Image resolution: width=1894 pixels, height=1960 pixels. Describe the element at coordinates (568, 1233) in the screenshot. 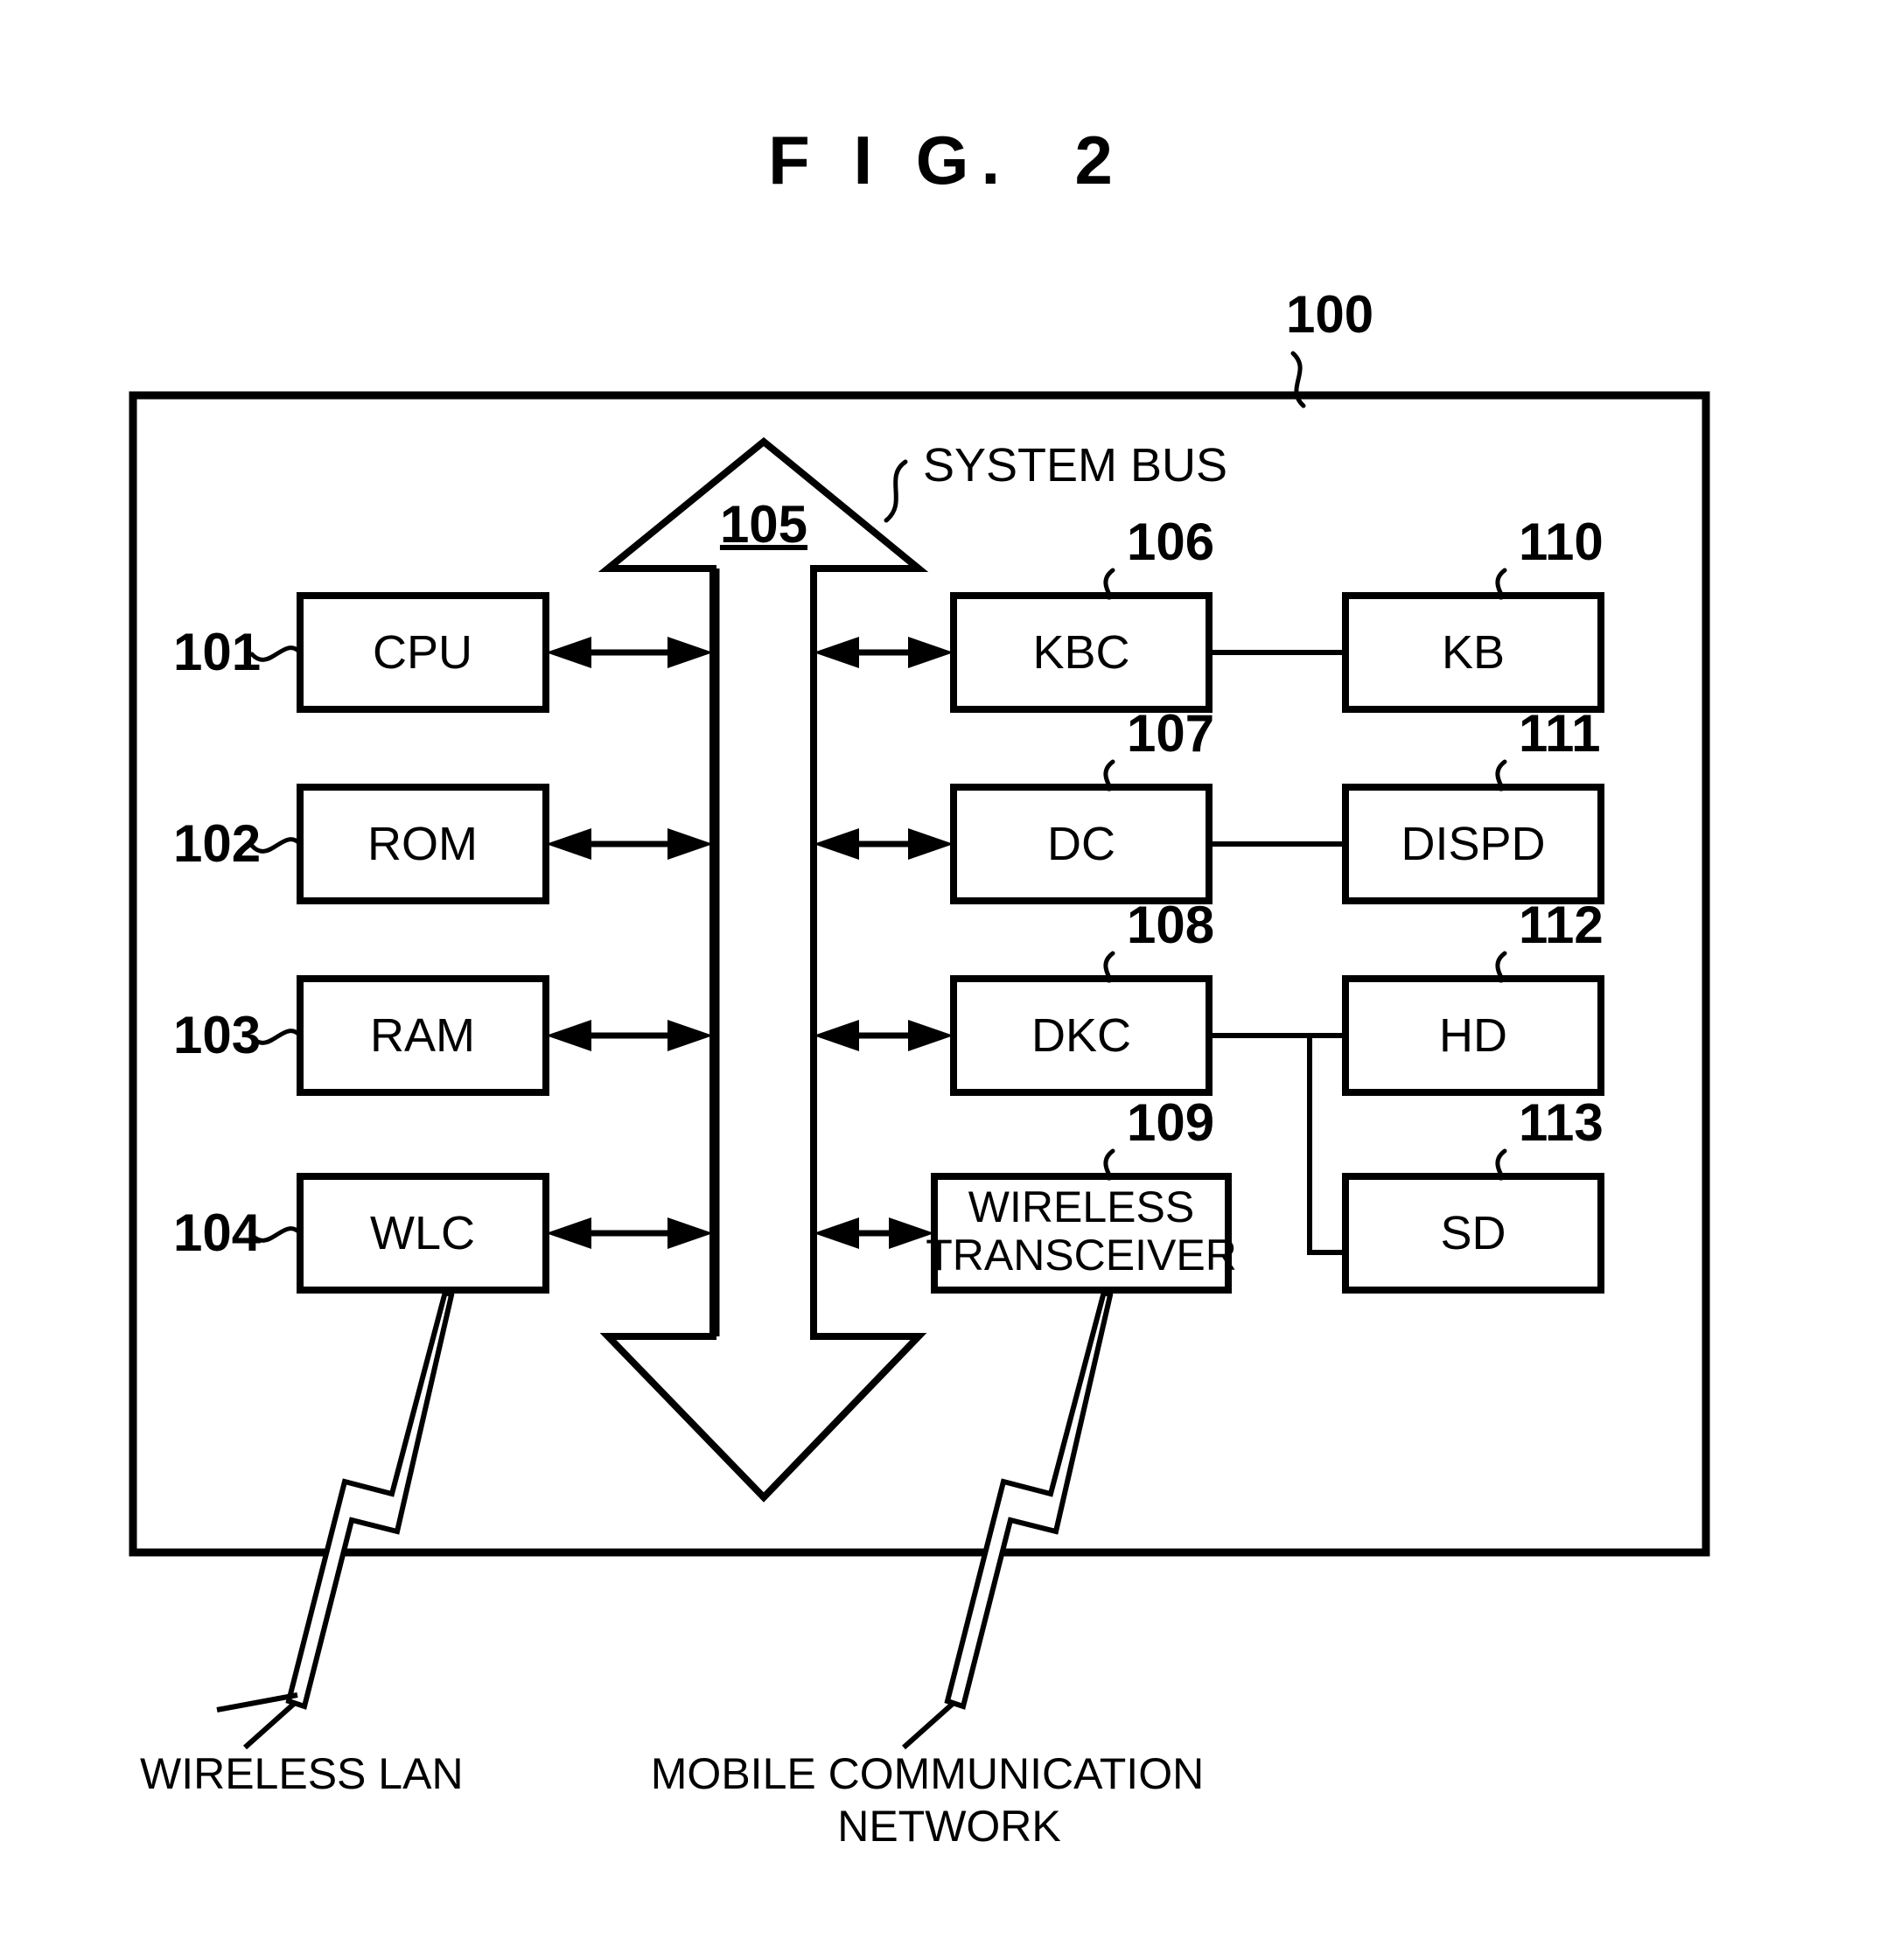

I see `arrow-wlc-head-left` at that location.